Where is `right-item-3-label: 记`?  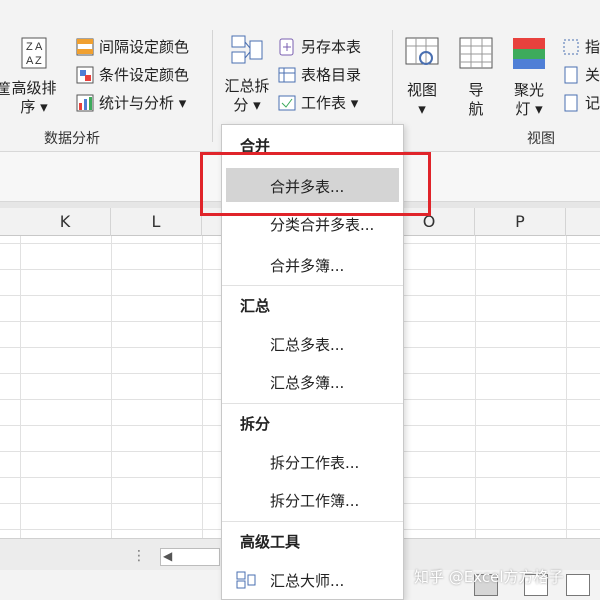
right-item-3-label: 记 is located at coordinates (592, 103).